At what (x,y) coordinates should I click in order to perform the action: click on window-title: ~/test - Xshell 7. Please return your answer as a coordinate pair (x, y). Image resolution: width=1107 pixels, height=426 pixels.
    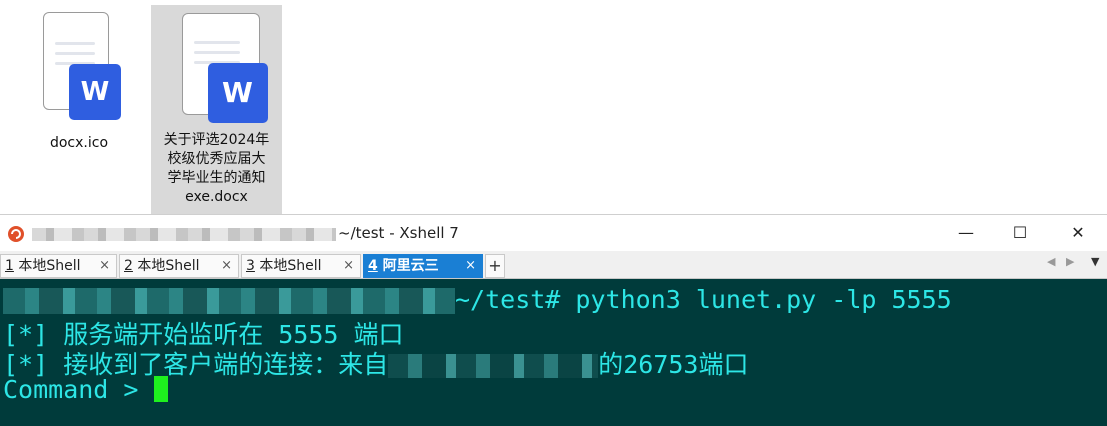
    Looking at the image, I should click on (398, 233).